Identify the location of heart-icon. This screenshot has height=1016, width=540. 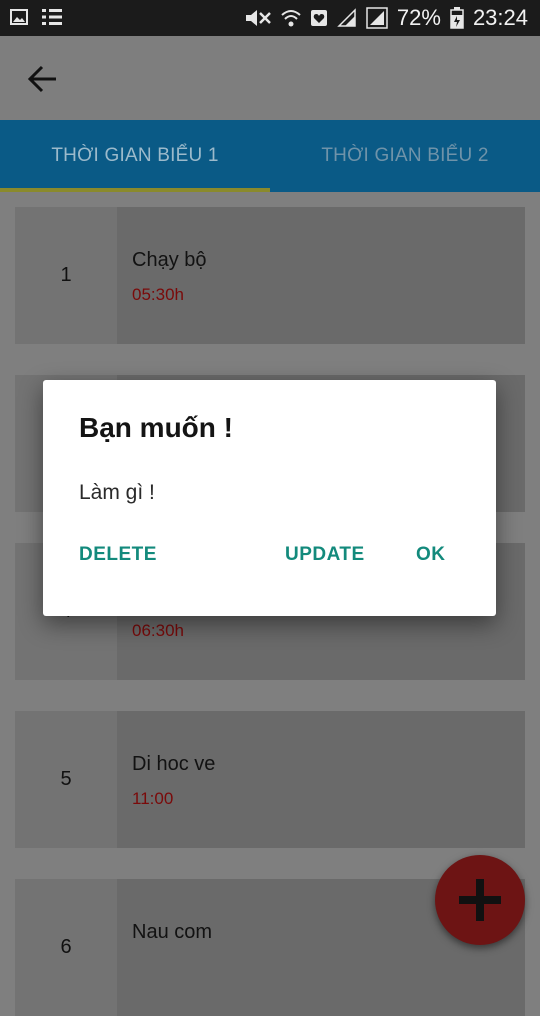
(318, 18).